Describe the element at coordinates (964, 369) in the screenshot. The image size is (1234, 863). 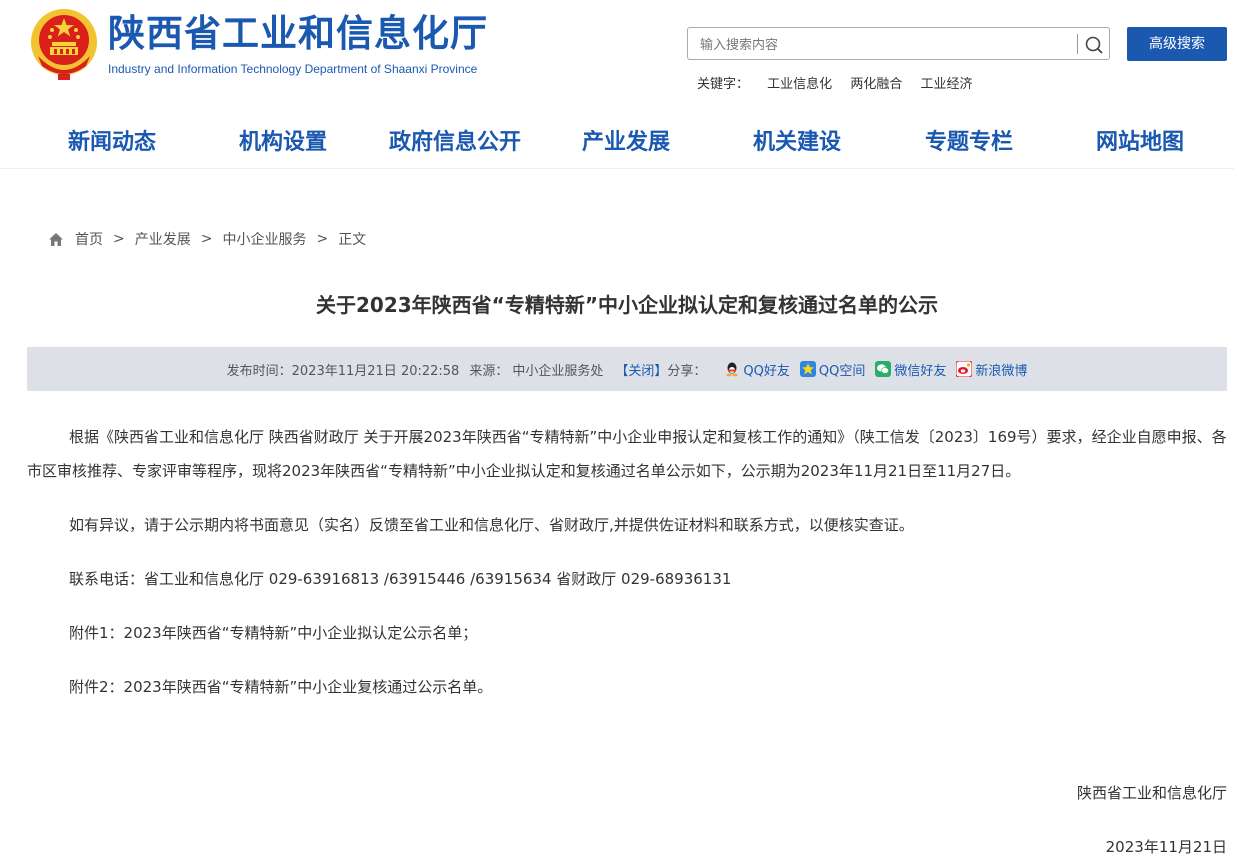
I see `weibo-icon` at that location.